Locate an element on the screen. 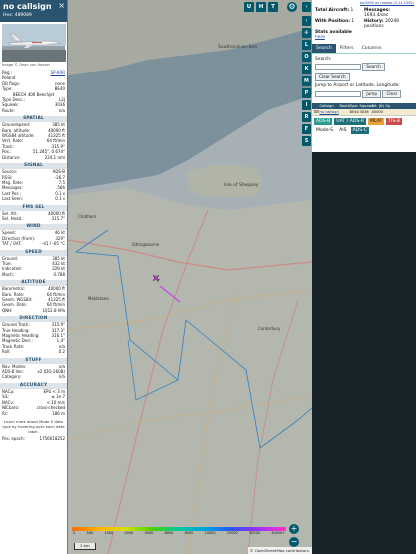  search-button: Search is located at coordinates (373, 67).